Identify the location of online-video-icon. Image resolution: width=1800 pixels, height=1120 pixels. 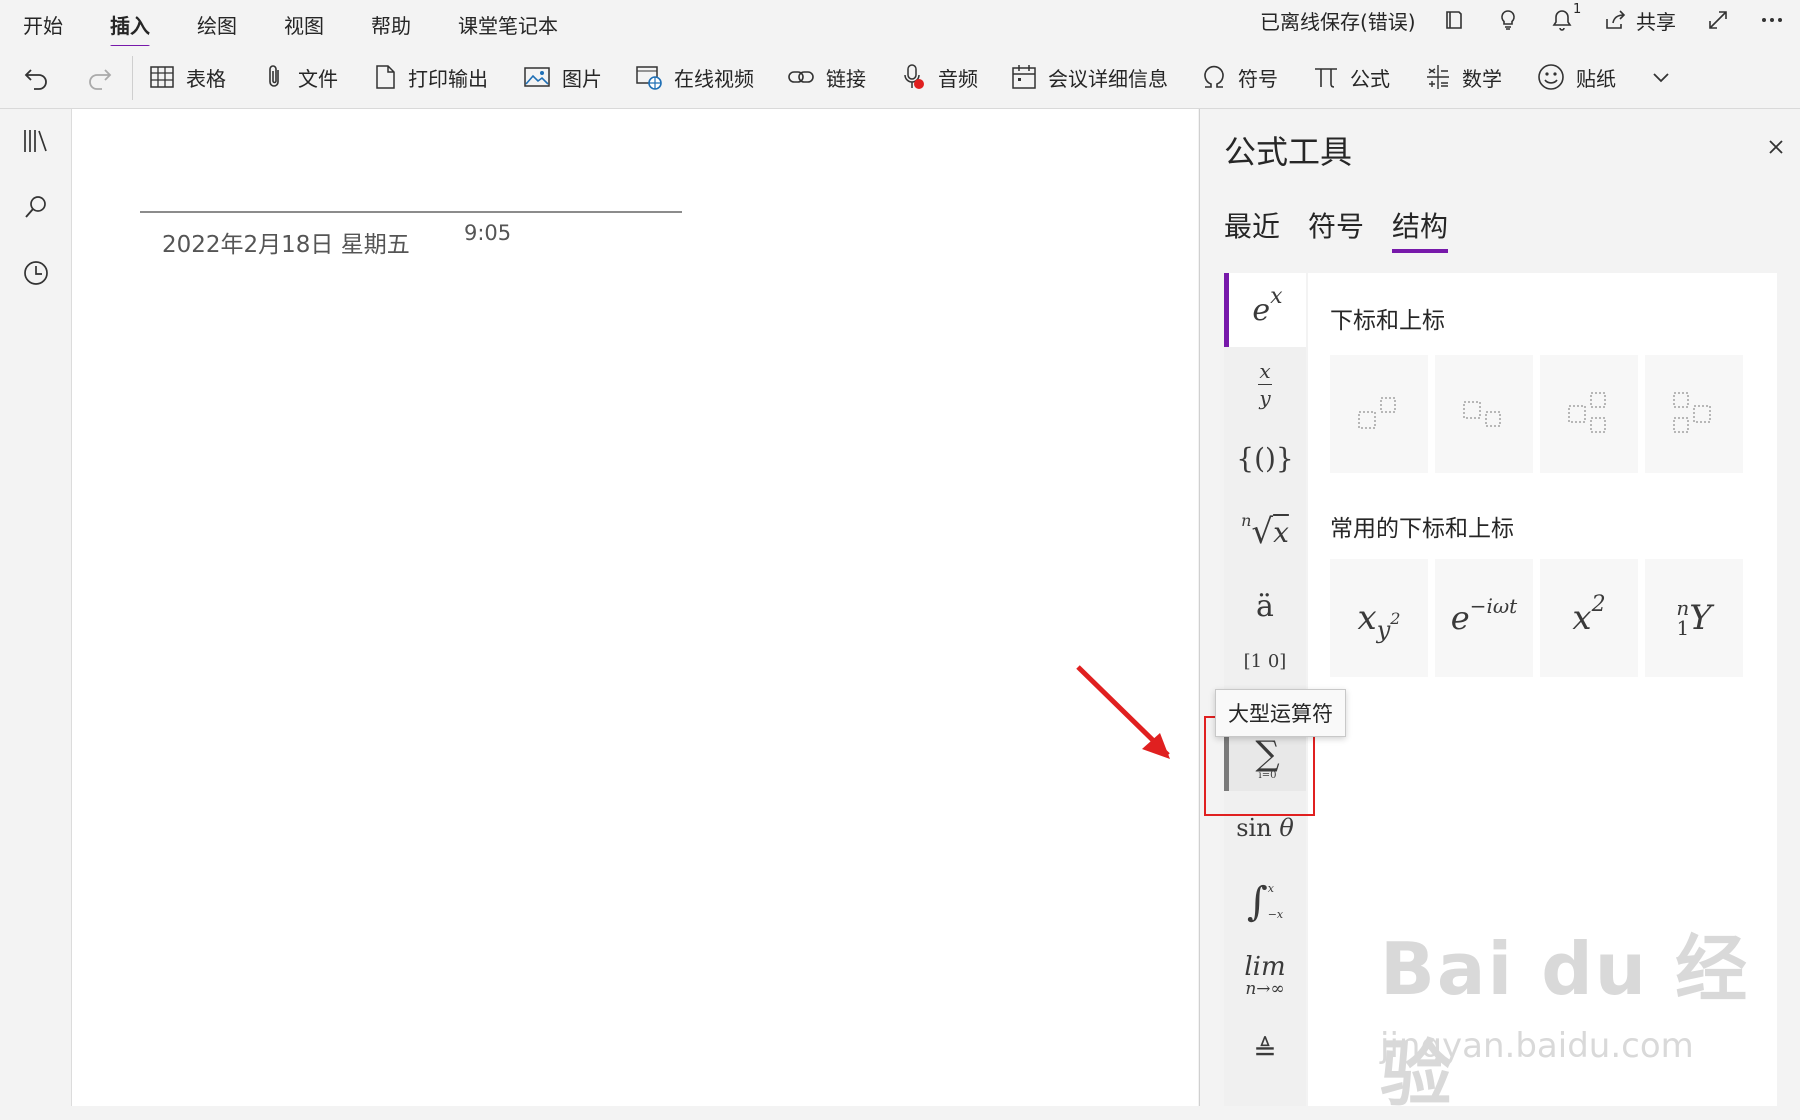
(649, 78).